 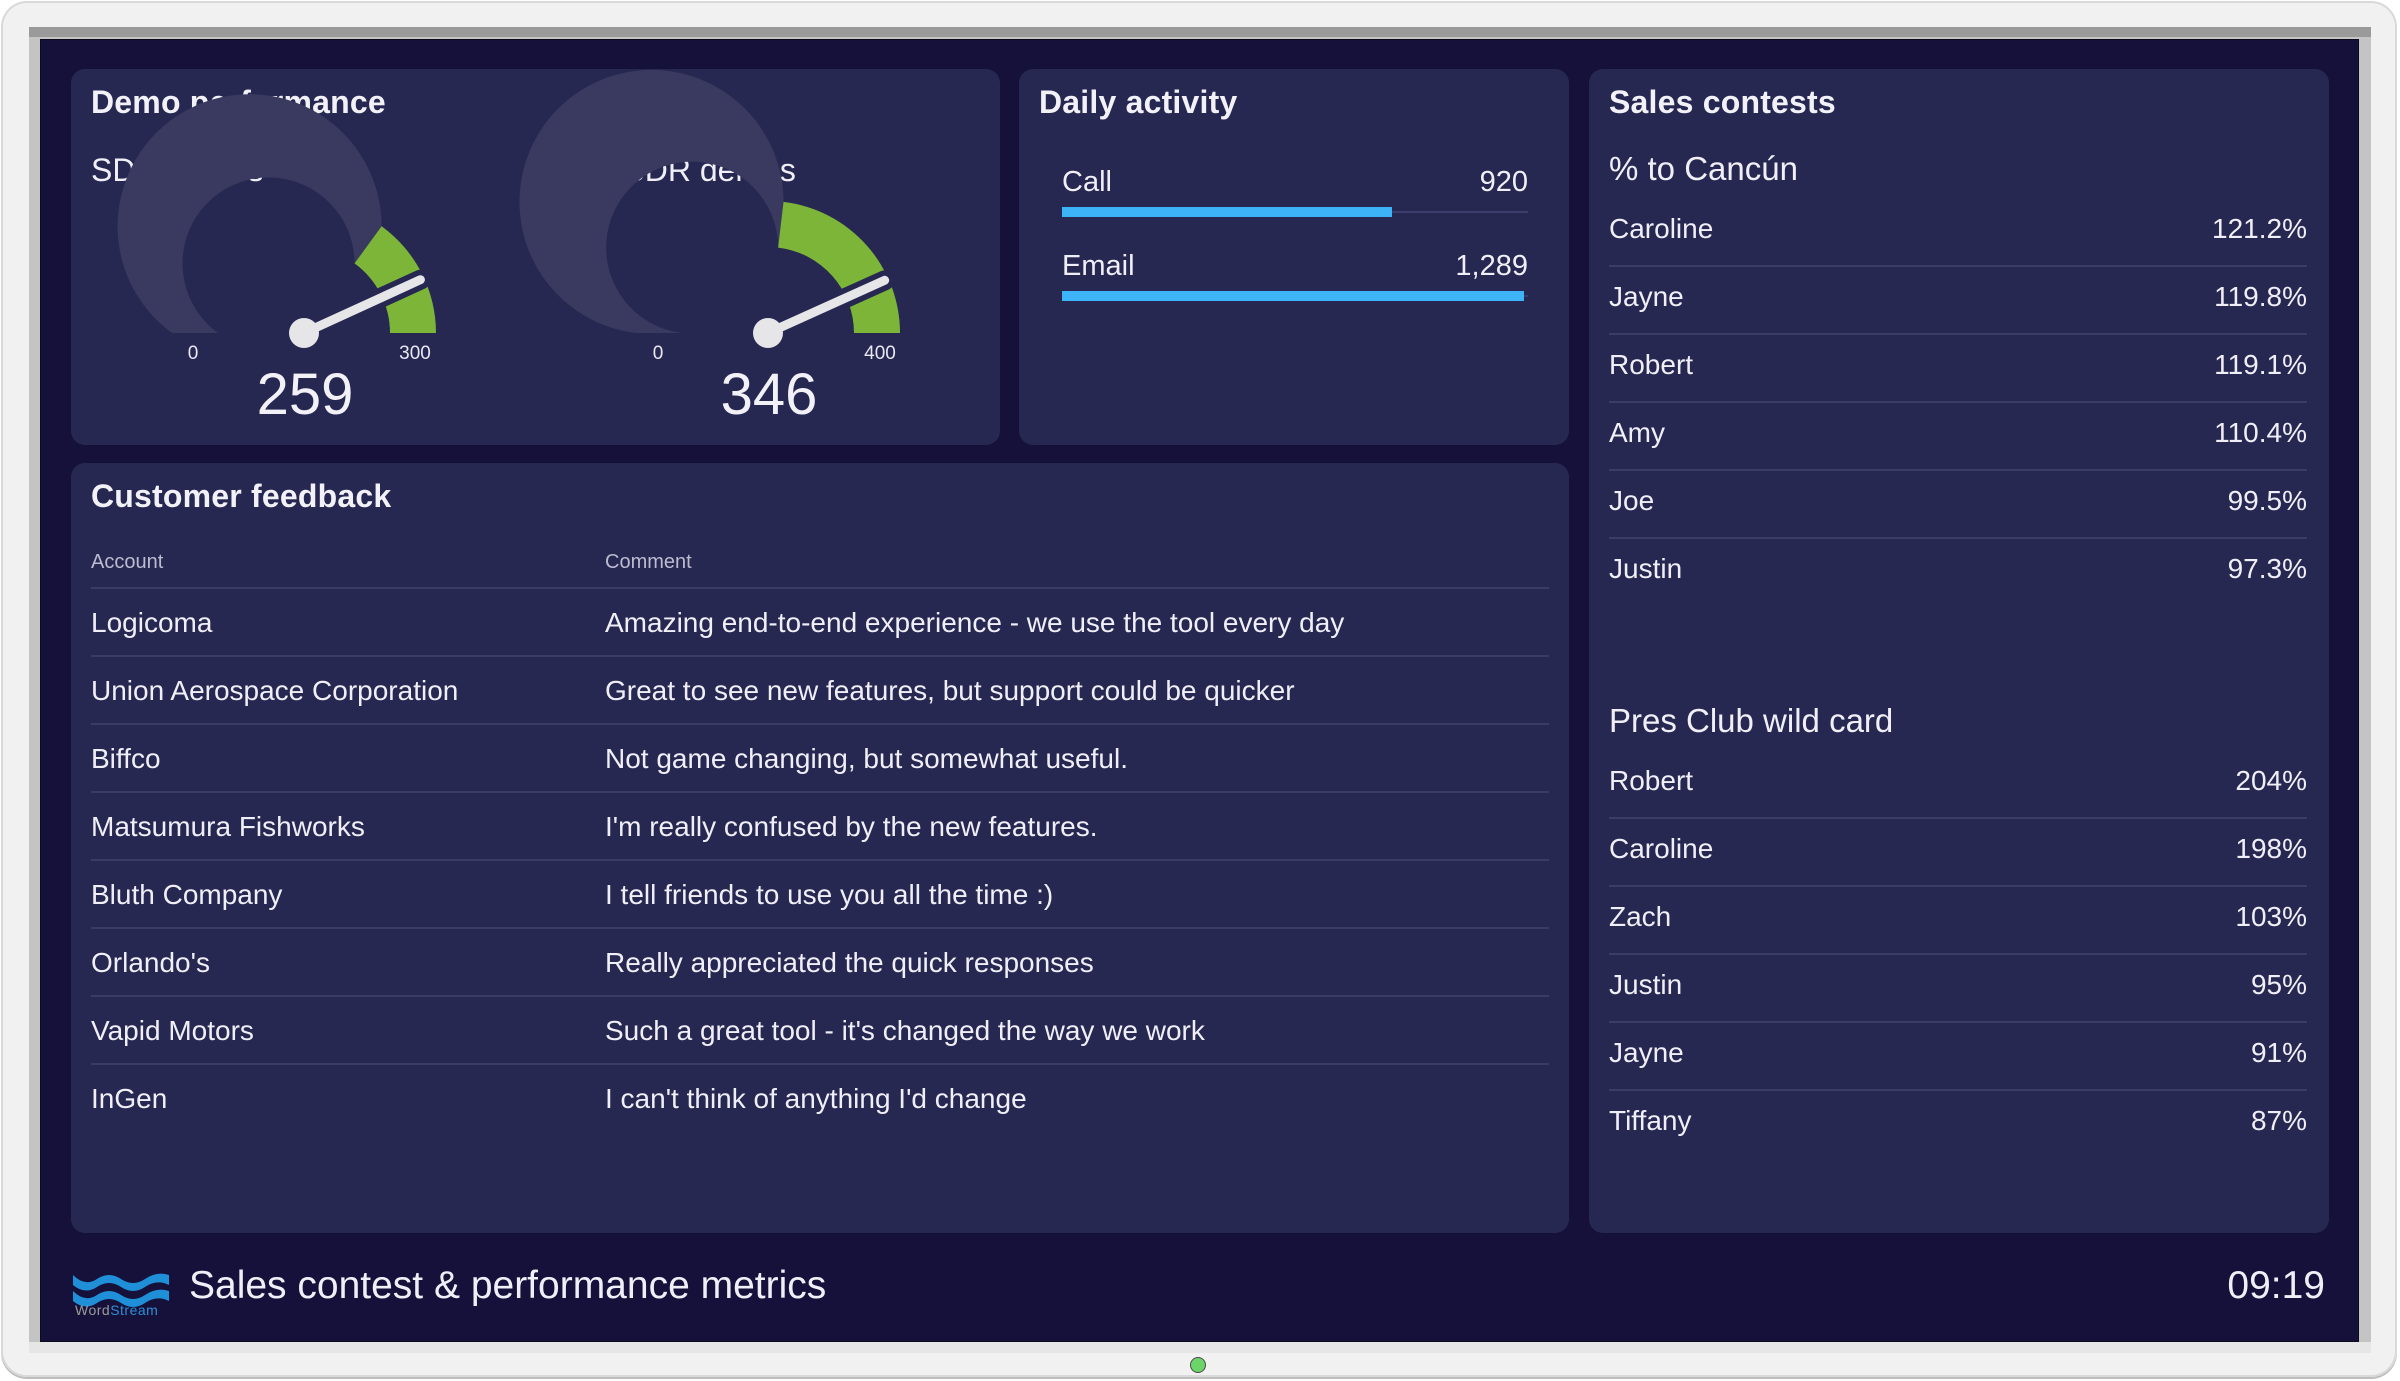 I want to click on daily-activity-panel: Daily activity Call 920 Email 1,289, so click(x=1294, y=257).